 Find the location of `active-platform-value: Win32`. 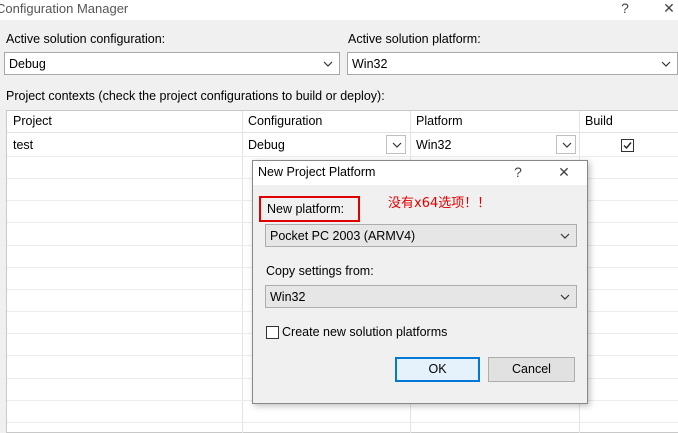

active-platform-value: Win32 is located at coordinates (370, 64).